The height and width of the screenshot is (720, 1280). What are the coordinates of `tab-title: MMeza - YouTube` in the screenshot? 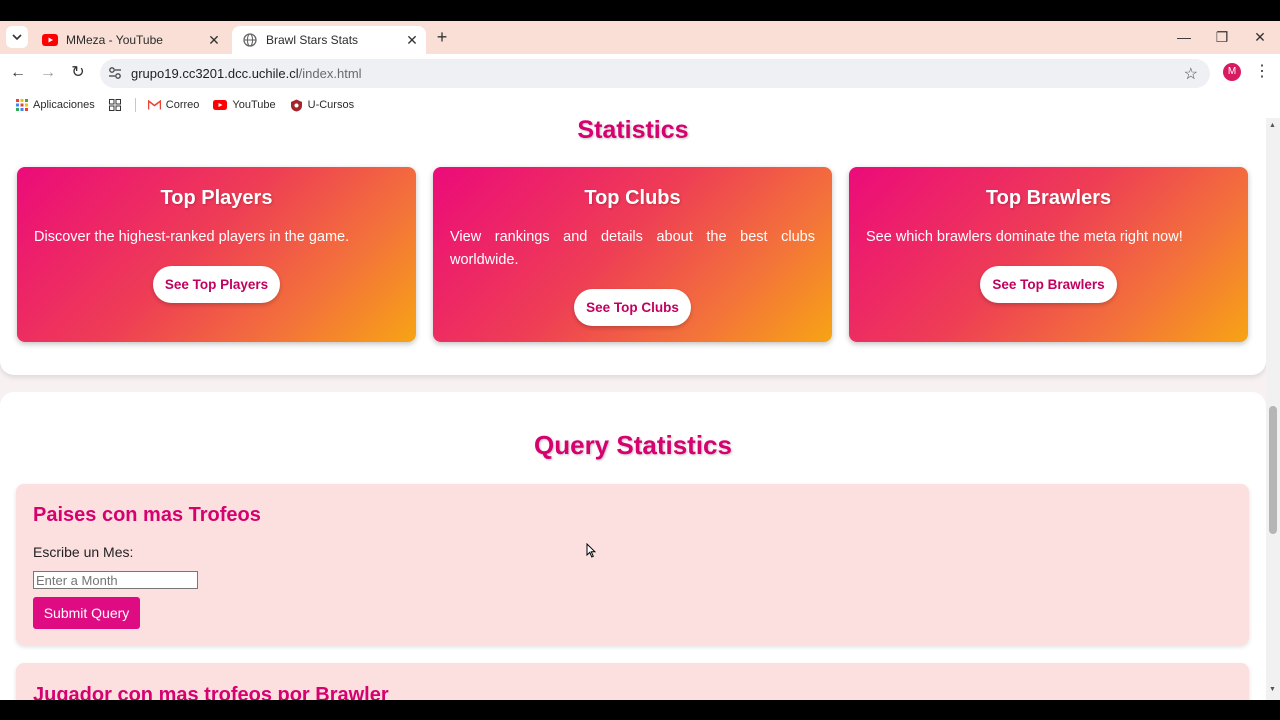 It's located at (114, 40).